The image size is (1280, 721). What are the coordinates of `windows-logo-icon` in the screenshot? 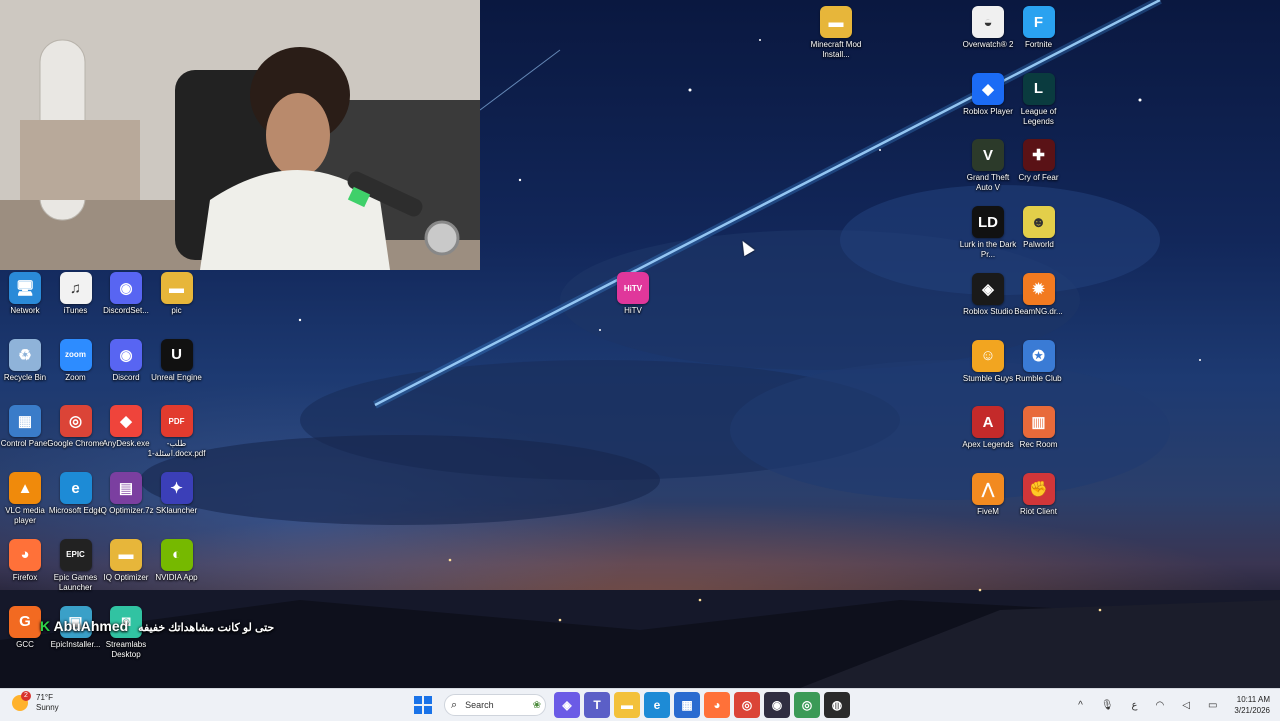 It's located at (423, 705).